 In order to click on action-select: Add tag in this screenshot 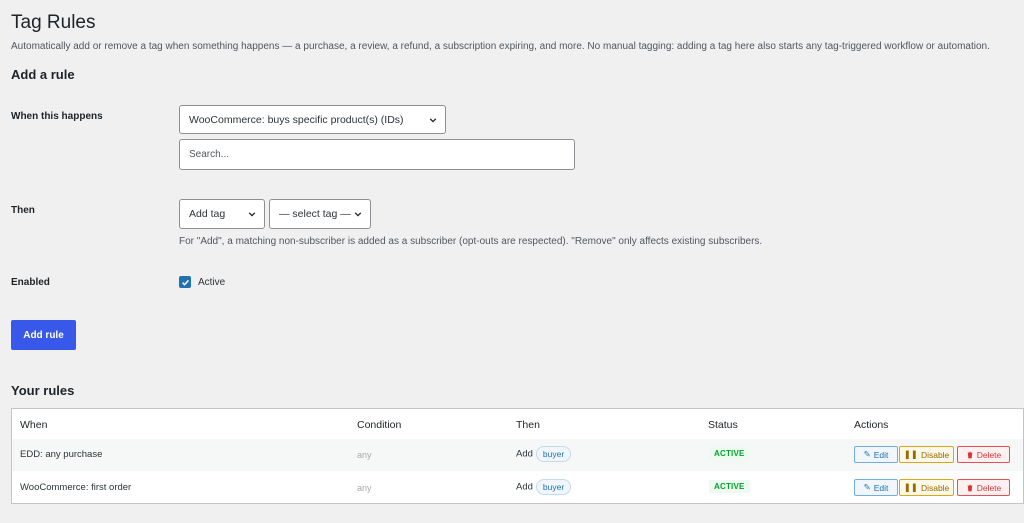, I will do `click(222, 214)`.